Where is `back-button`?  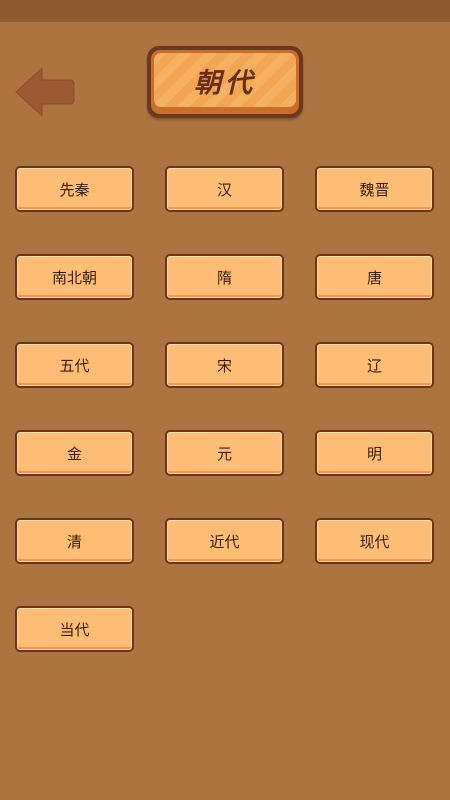 back-button is located at coordinates (45, 92).